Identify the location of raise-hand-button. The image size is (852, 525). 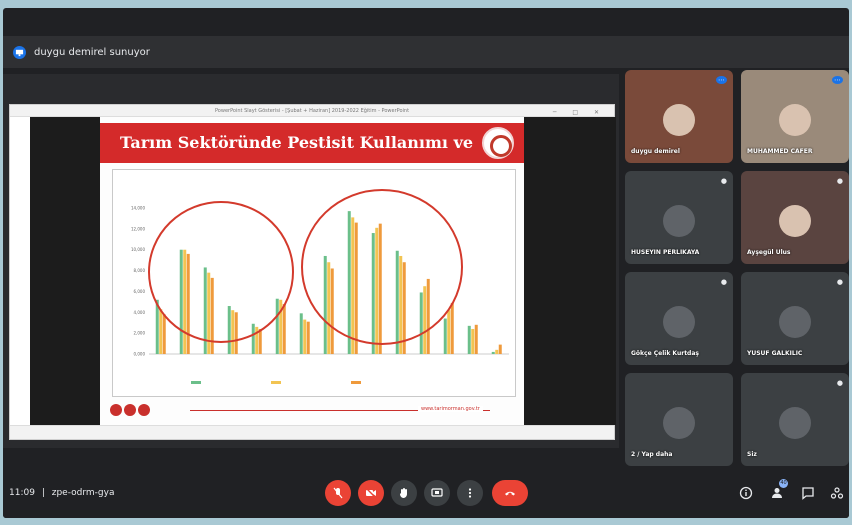
(404, 493).